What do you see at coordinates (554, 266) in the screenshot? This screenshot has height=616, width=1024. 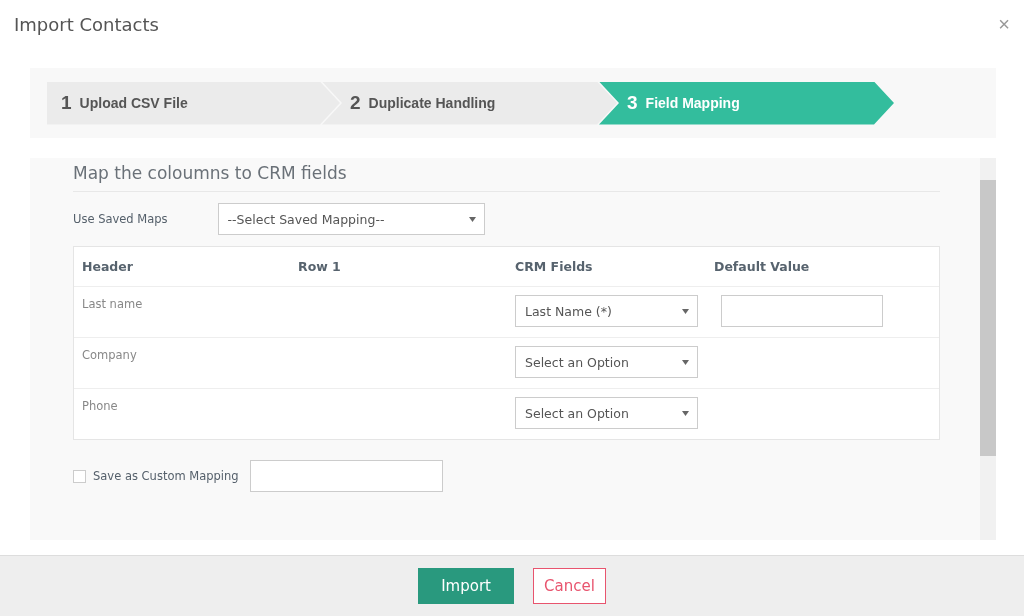 I see `column-header: CRM Fields` at bounding box center [554, 266].